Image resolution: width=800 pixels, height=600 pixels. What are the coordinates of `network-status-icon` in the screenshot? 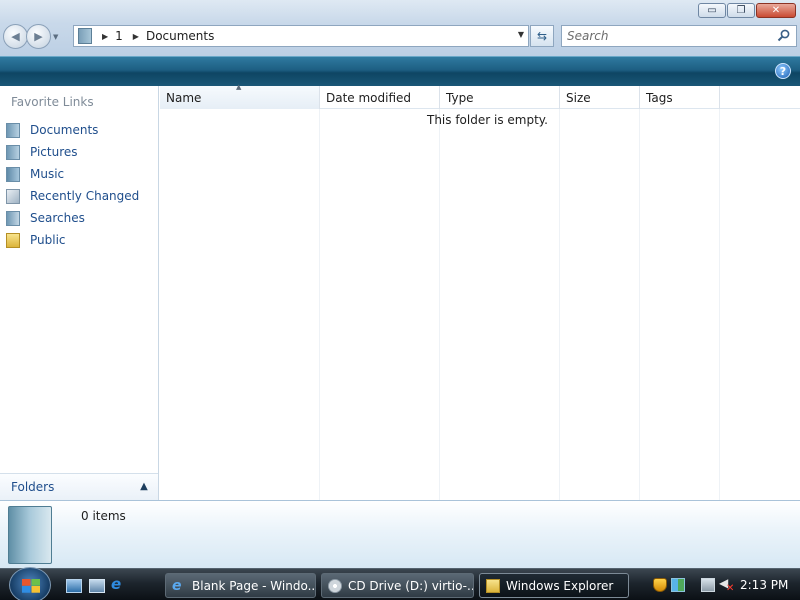 It's located at (678, 585).